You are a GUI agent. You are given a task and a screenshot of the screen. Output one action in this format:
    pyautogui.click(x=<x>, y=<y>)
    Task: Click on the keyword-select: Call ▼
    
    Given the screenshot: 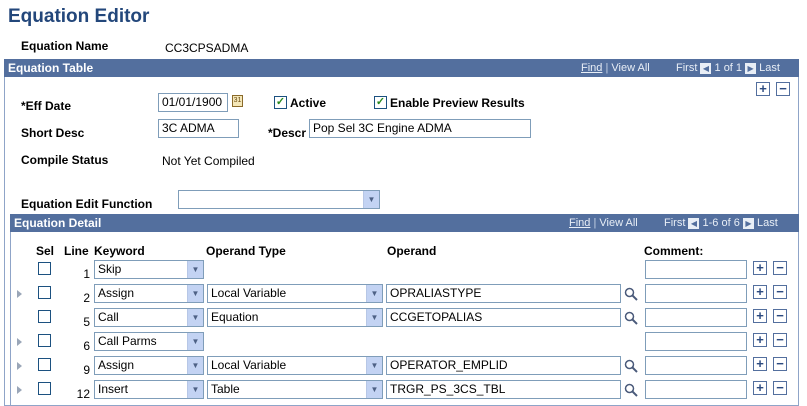 What is the action you would take?
    pyautogui.click(x=149, y=317)
    